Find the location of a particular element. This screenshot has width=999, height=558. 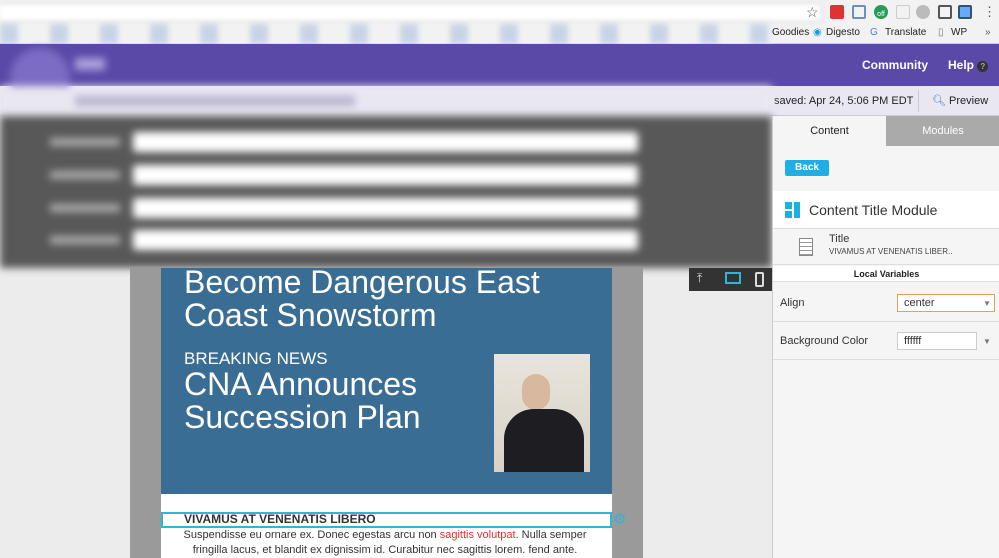

help-icon: ? is located at coordinates (983, 66).